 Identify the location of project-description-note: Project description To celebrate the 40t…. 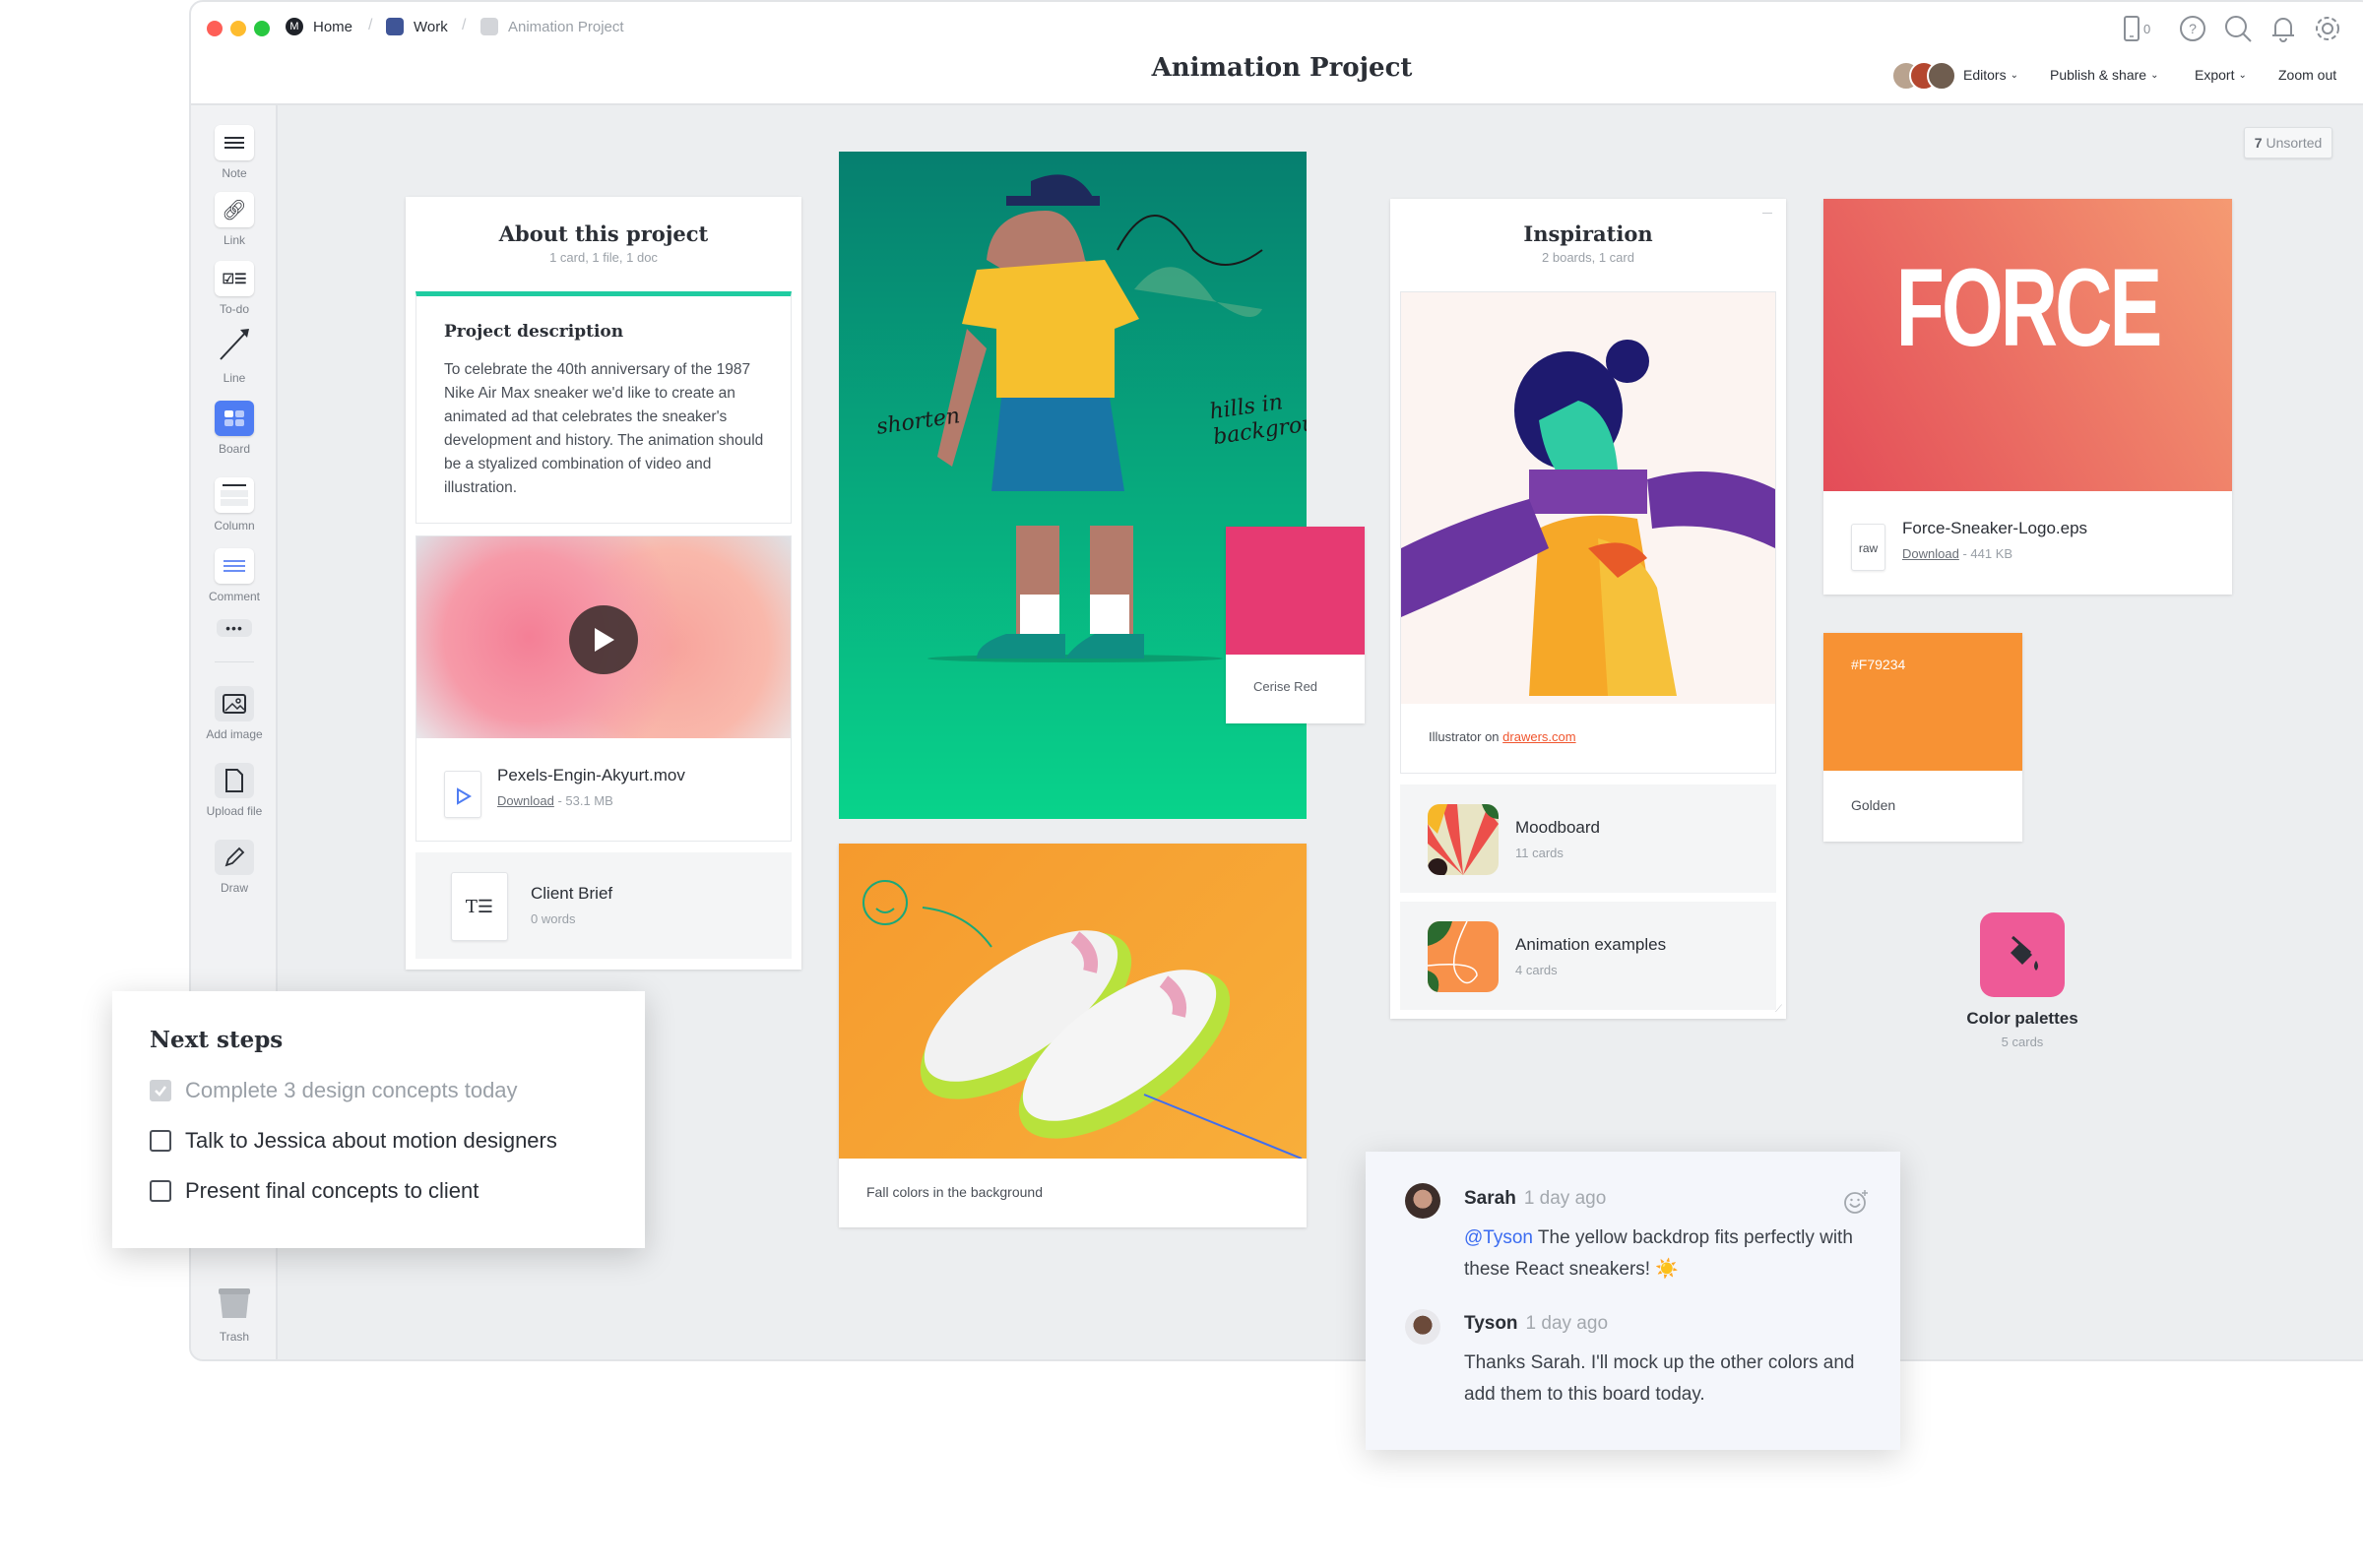
(604, 407).